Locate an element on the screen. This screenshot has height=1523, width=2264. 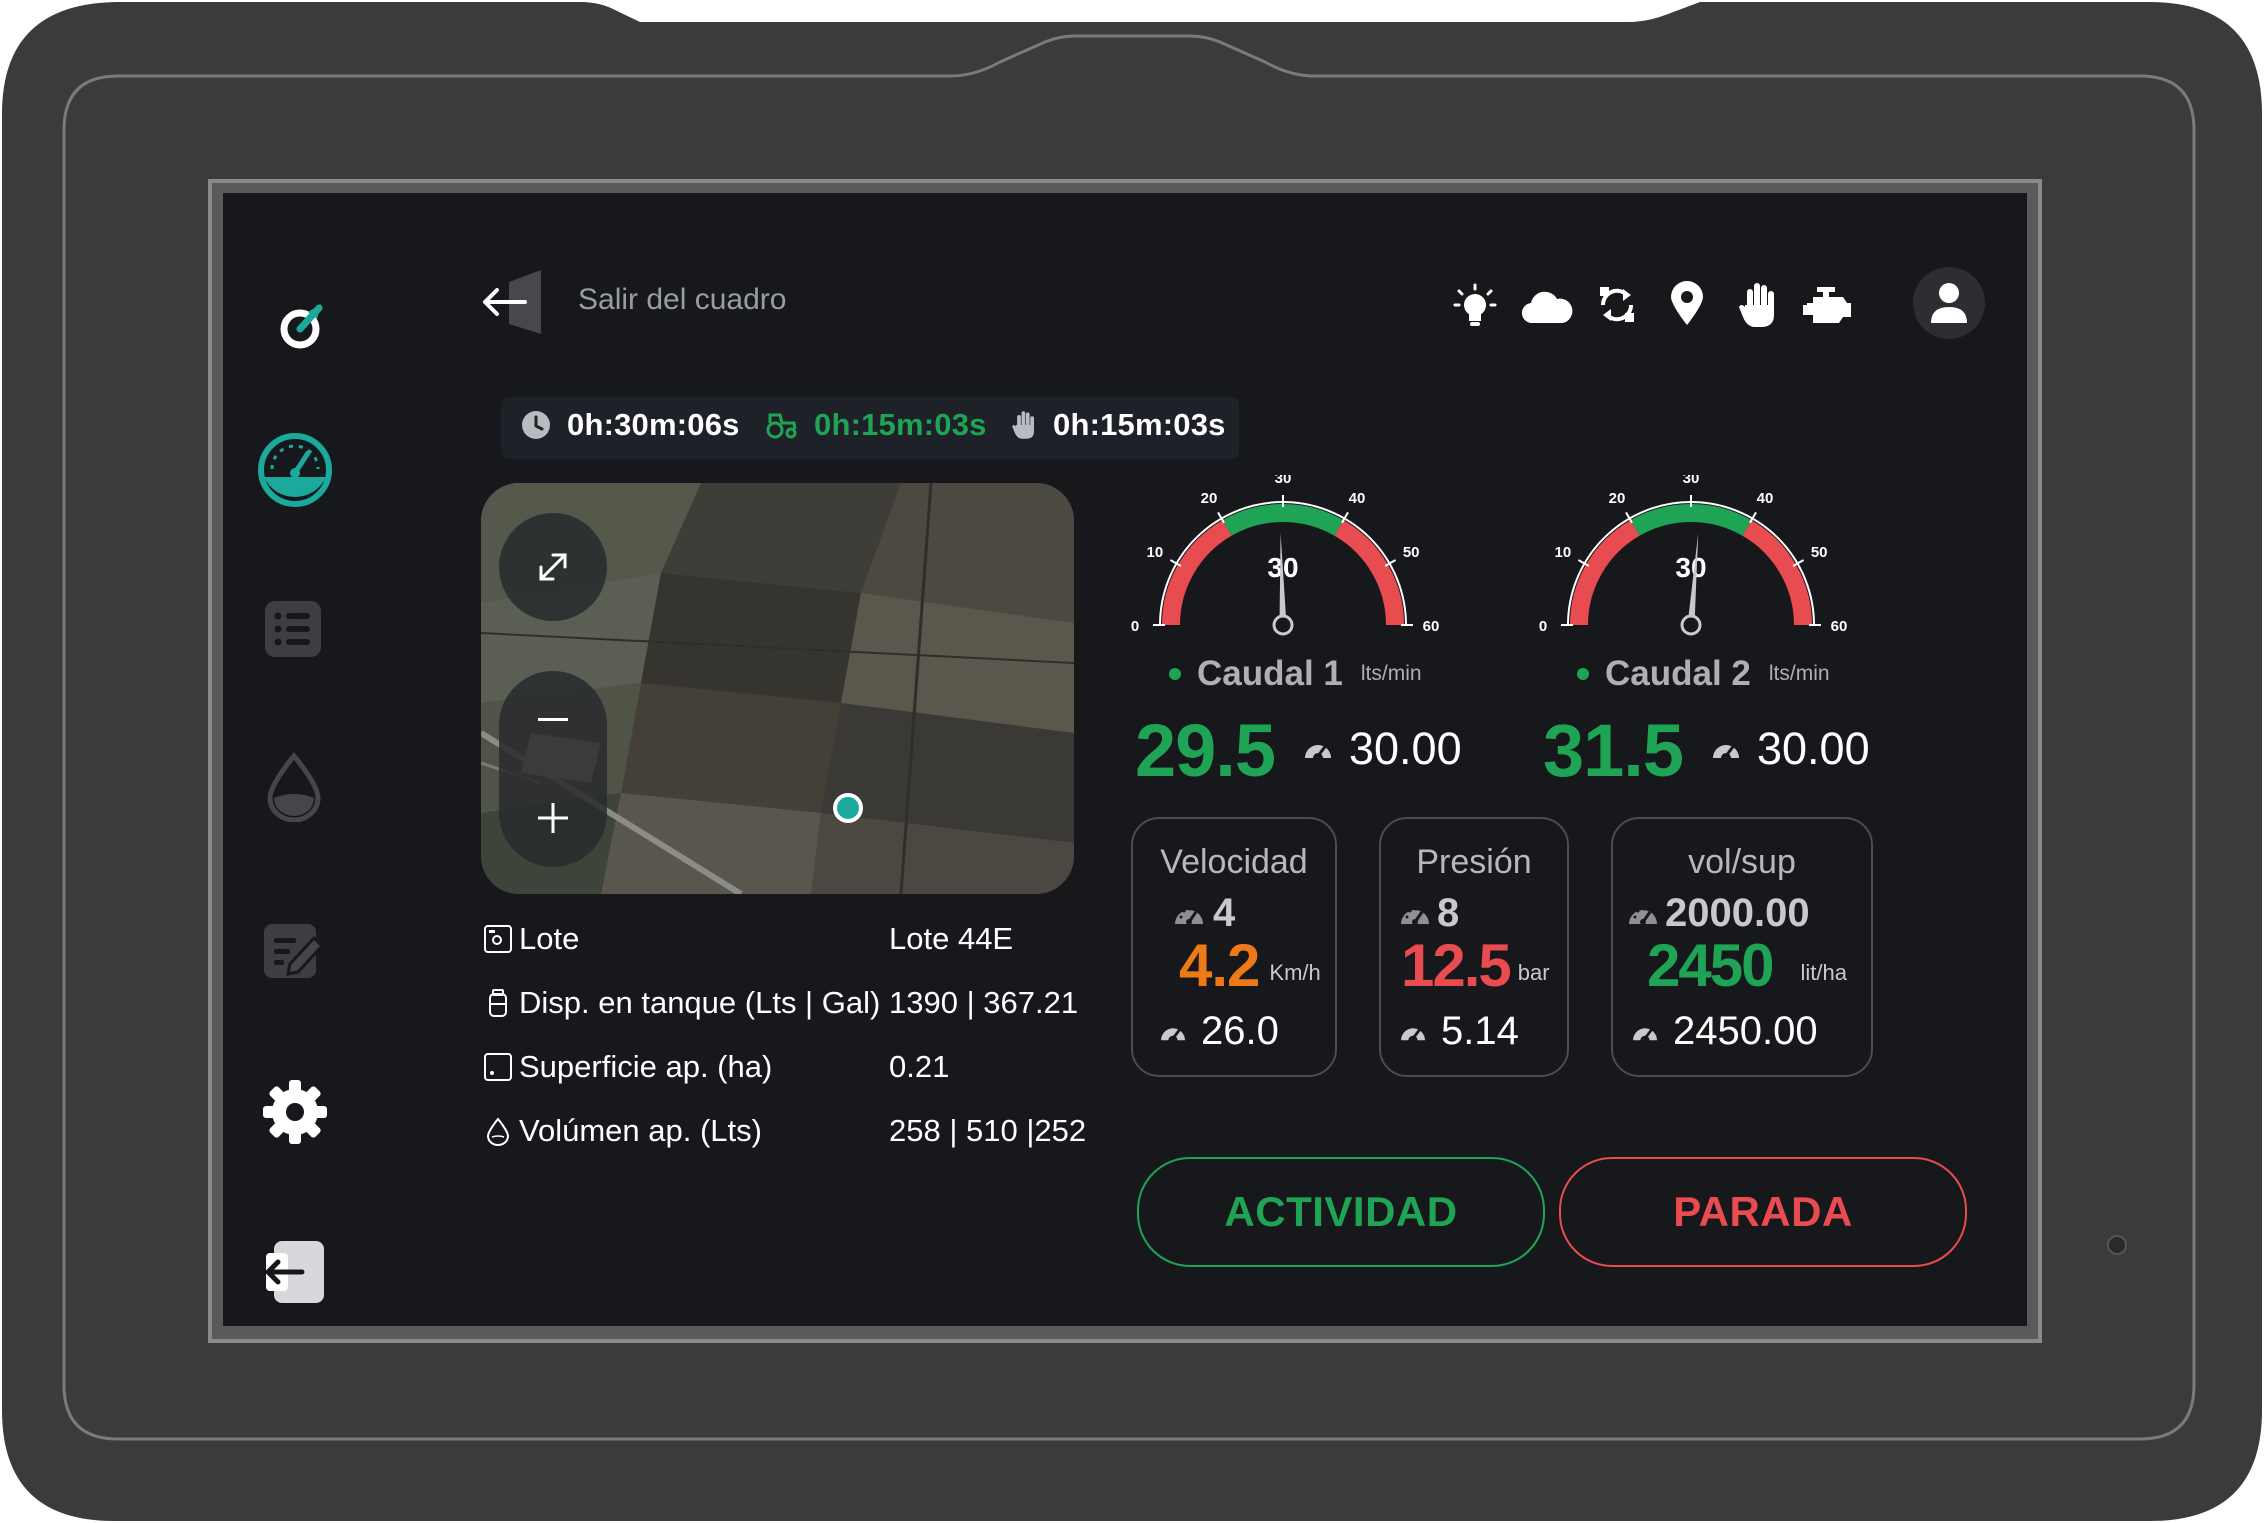
brand-logo-icon is located at coordinates (303, 326).